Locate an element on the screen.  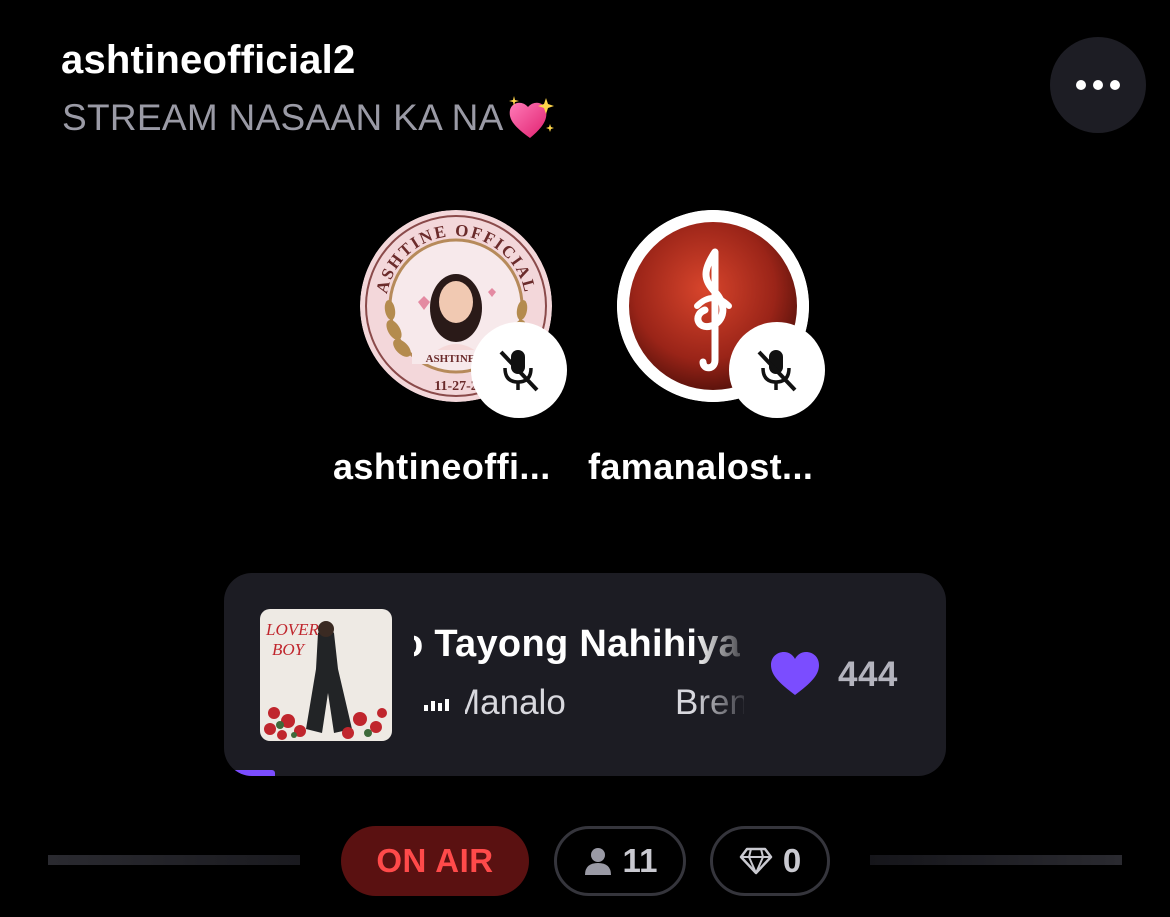
artist-name: Manalo is located at coordinates (515, 702).